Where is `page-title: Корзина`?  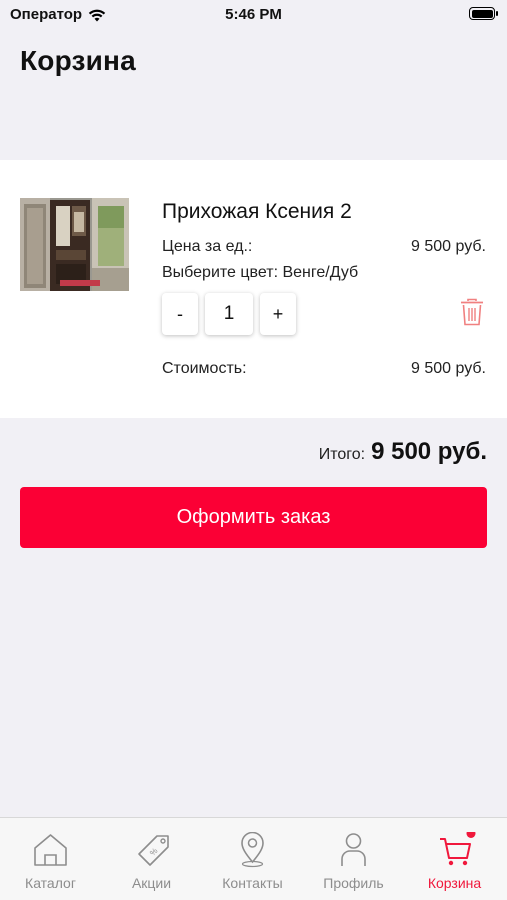 page-title: Корзина is located at coordinates (78, 60).